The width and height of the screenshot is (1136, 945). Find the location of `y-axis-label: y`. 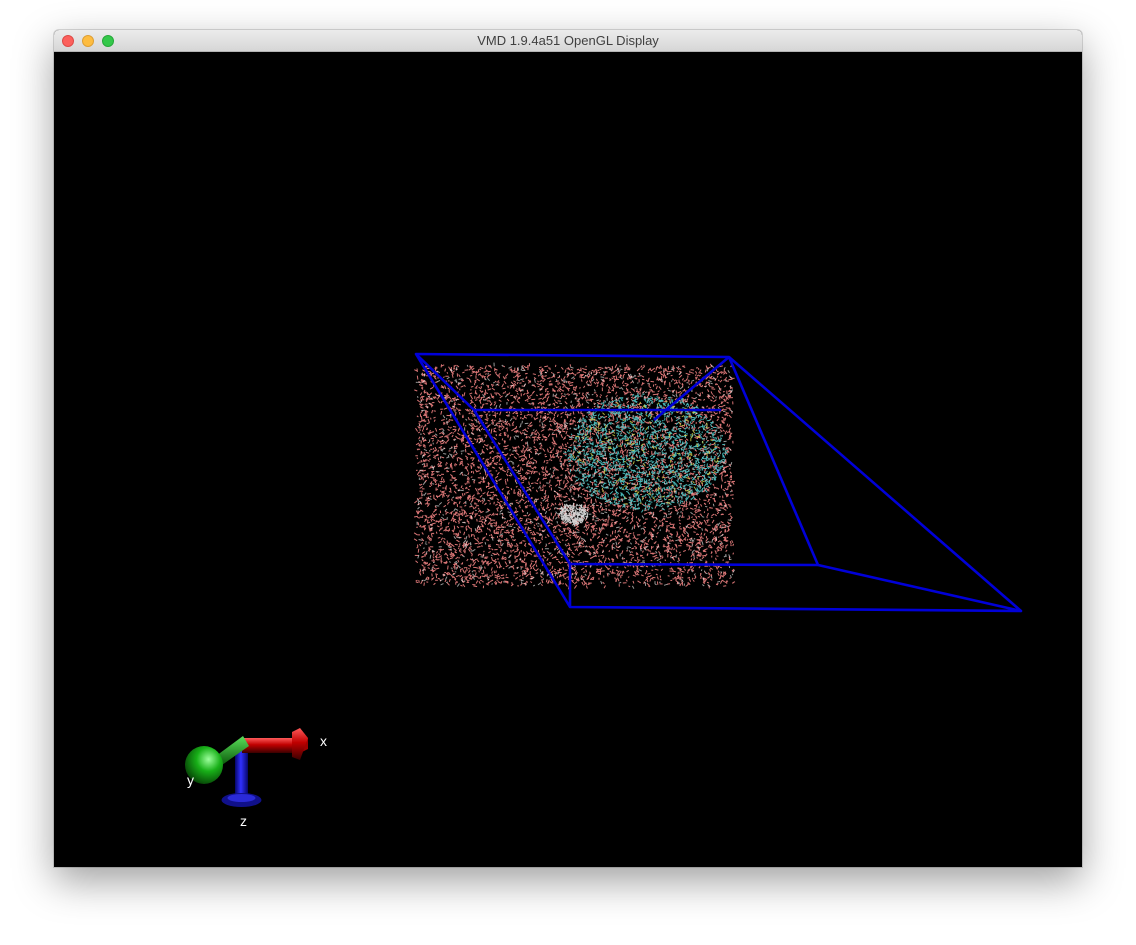

y-axis-label: y is located at coordinates (190, 780).